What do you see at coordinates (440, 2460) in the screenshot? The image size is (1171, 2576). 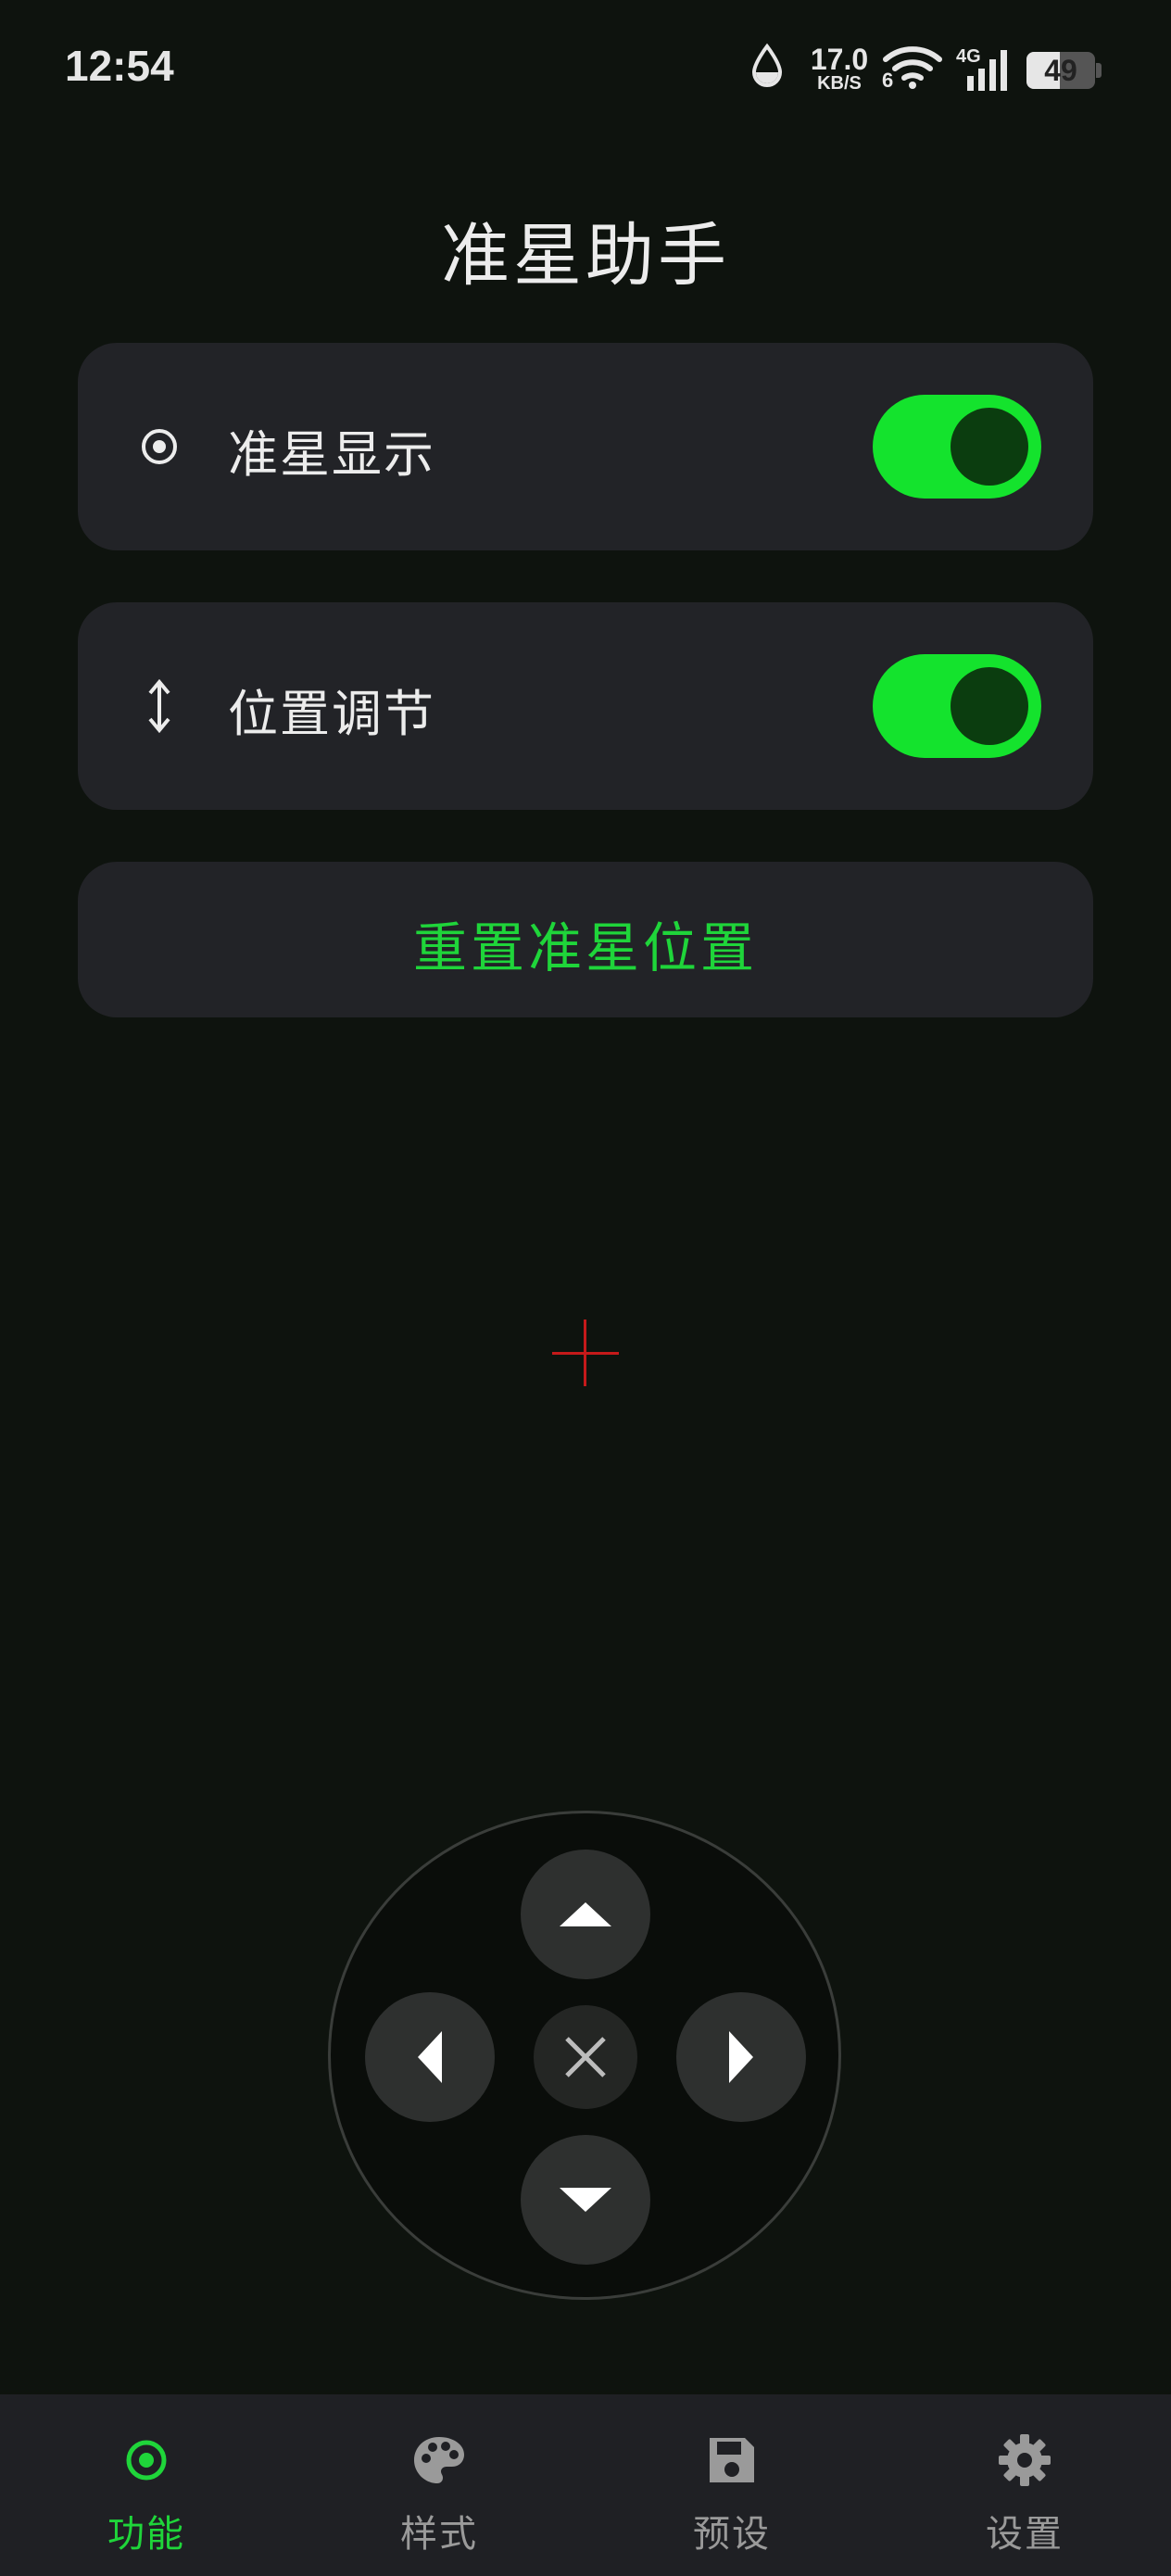 I see `palette-icon` at bounding box center [440, 2460].